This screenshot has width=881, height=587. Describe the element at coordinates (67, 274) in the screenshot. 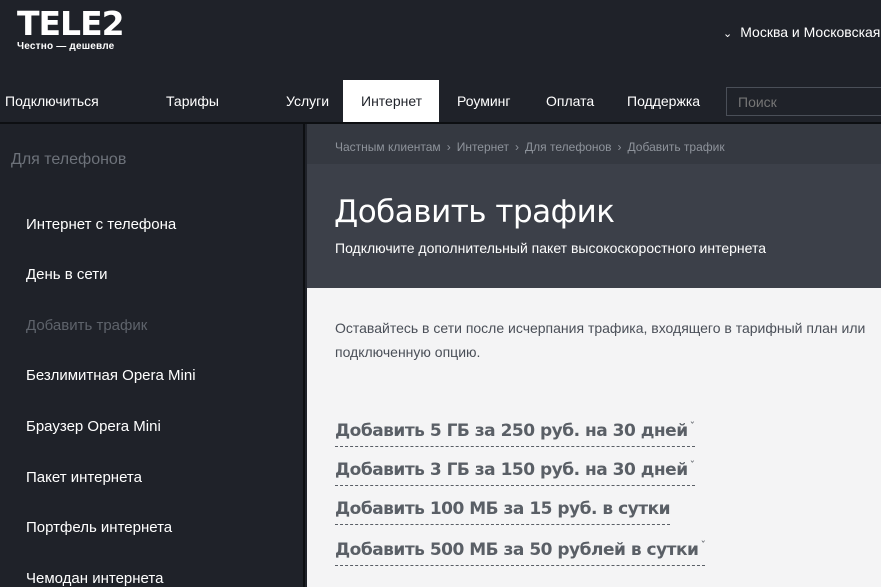

I see `sidebar-item-day-online: День в сети` at that location.